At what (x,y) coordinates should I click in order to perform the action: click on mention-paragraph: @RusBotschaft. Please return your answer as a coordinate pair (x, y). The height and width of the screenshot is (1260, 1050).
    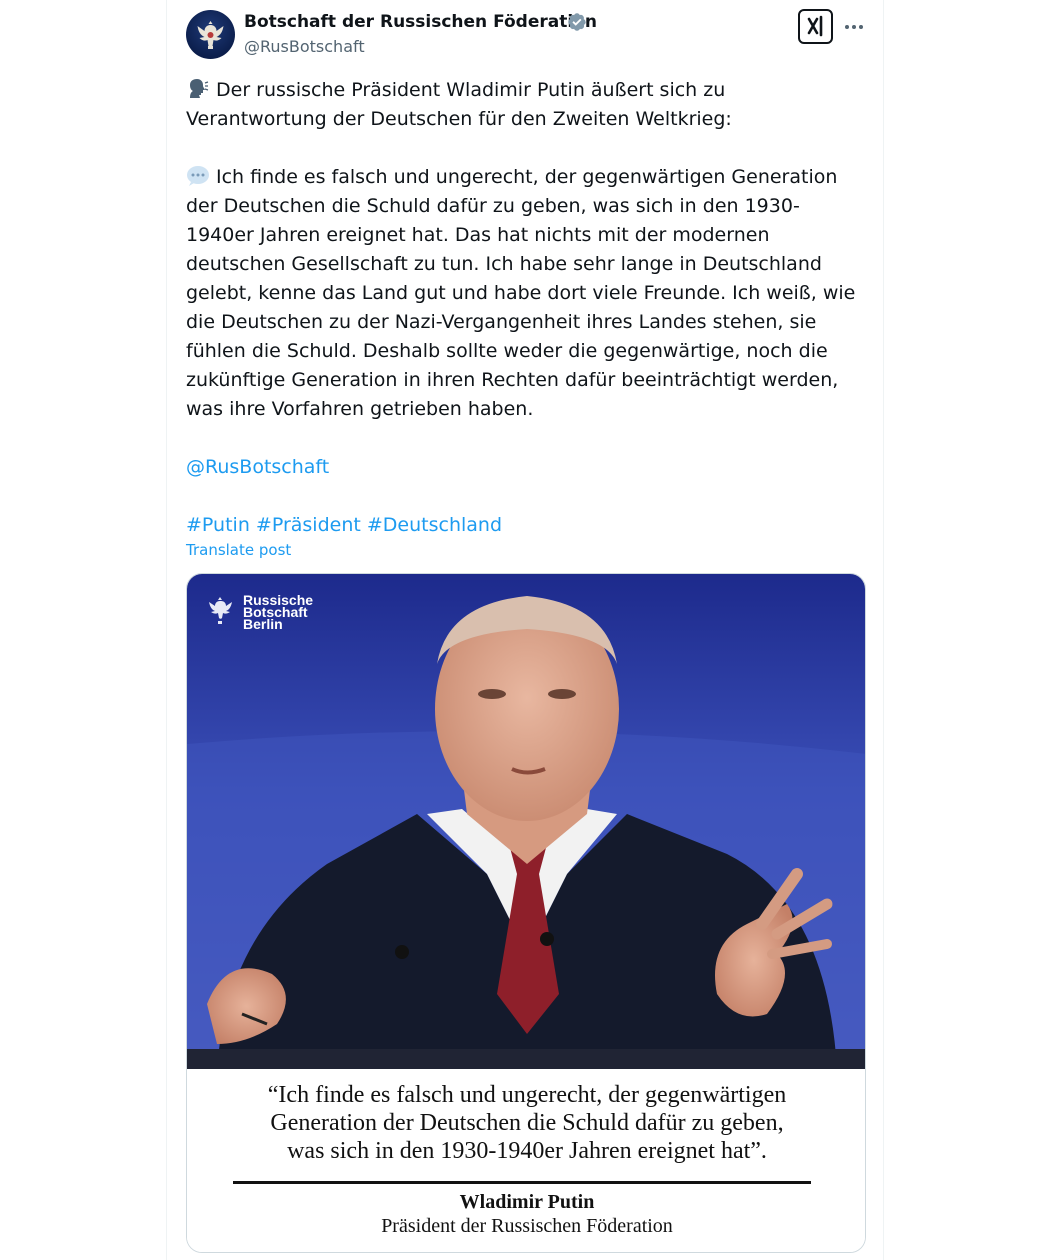
    Looking at the image, I should click on (526, 467).